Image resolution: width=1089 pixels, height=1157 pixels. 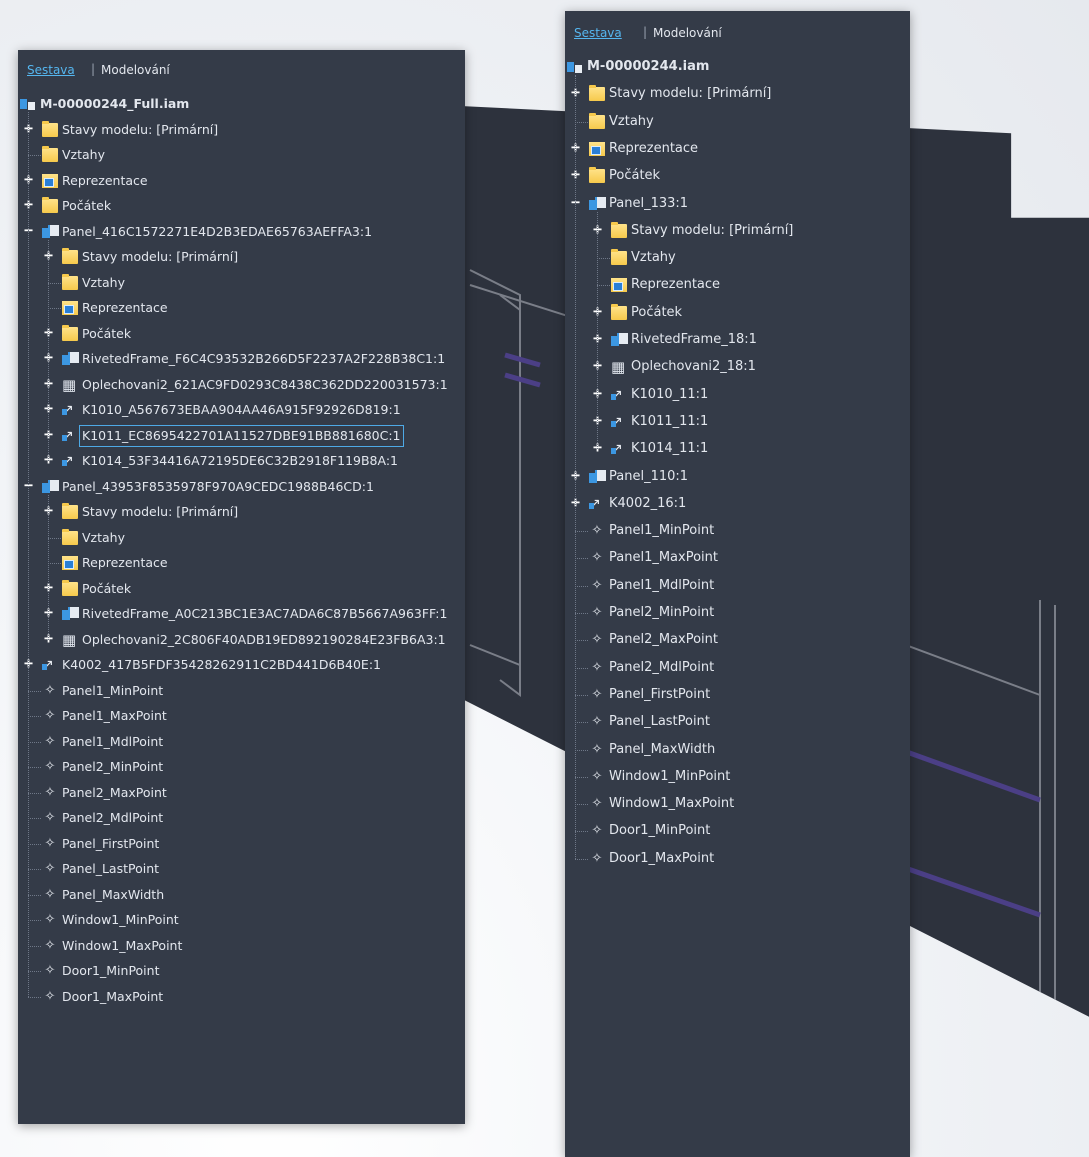 What do you see at coordinates (737, 422) in the screenshot?
I see `tree-node: + ↗ K1011_11:1` at bounding box center [737, 422].